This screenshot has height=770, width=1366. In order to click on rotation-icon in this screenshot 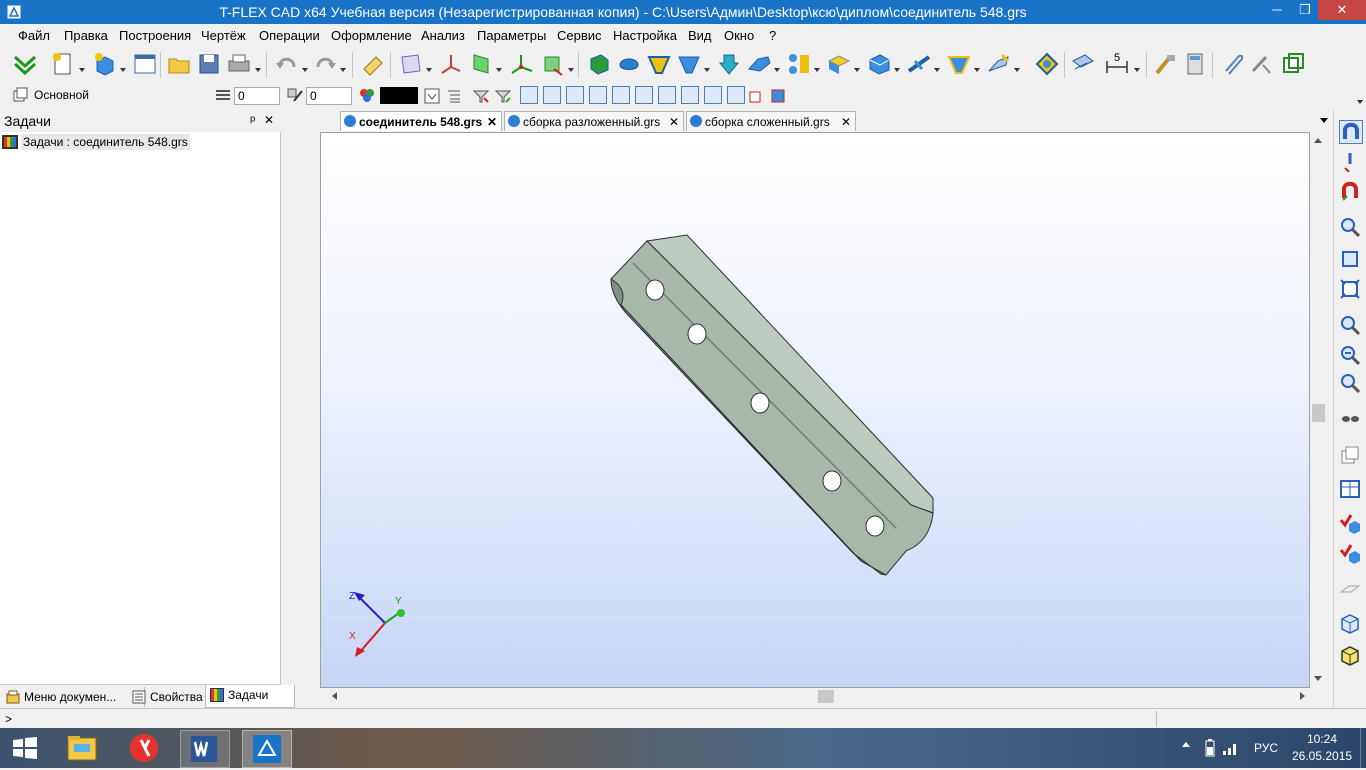, I will do `click(629, 64)`.